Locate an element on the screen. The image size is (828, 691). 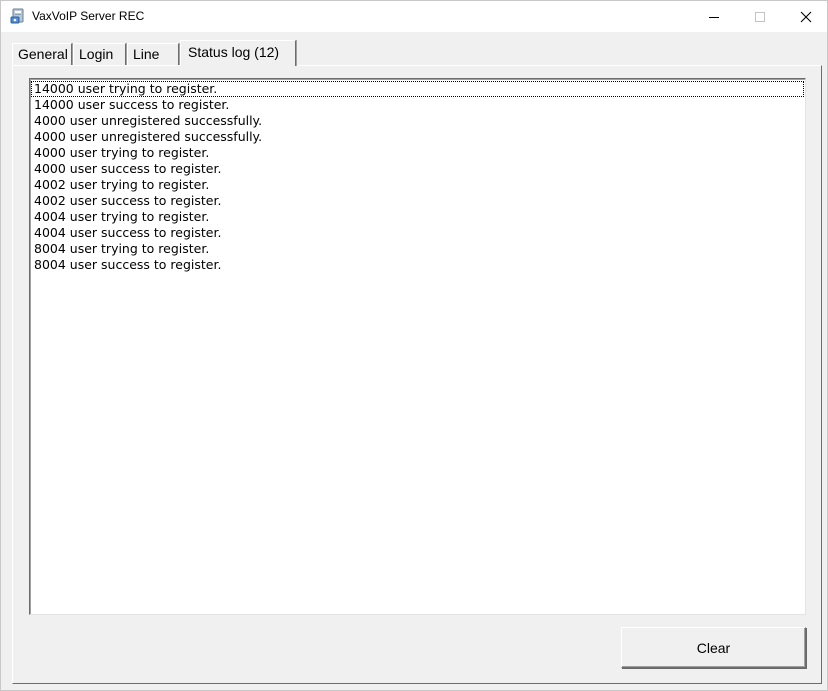
tab-strip: General Login Line Status log (12) is located at coordinates (414, 49).